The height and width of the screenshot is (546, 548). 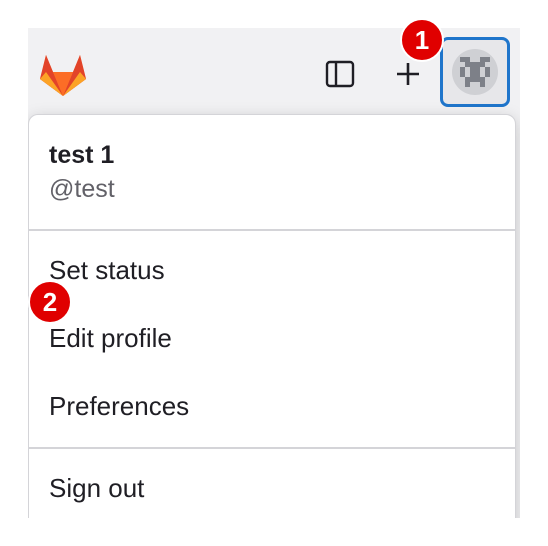 I want to click on sidebar-toggle-button, so click(x=340, y=74).